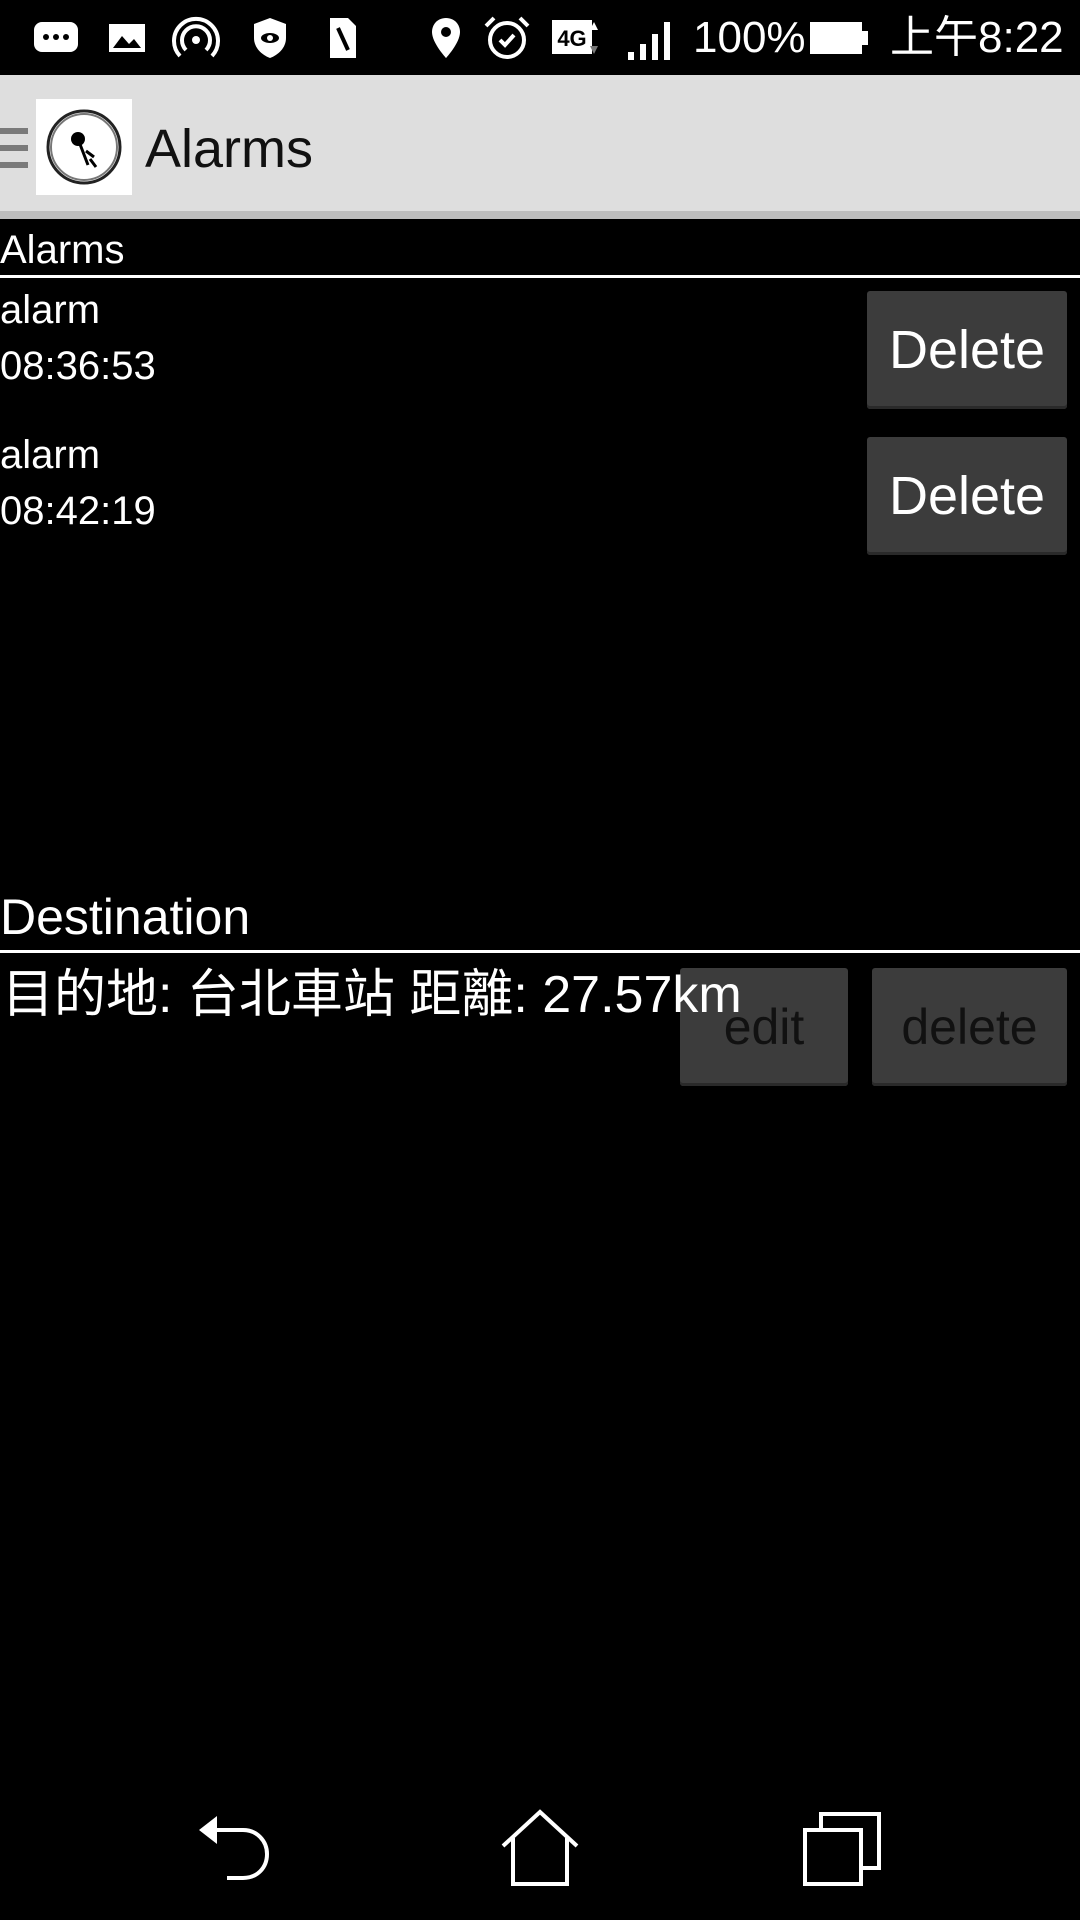  What do you see at coordinates (540, 1848) in the screenshot?
I see `home-icon` at bounding box center [540, 1848].